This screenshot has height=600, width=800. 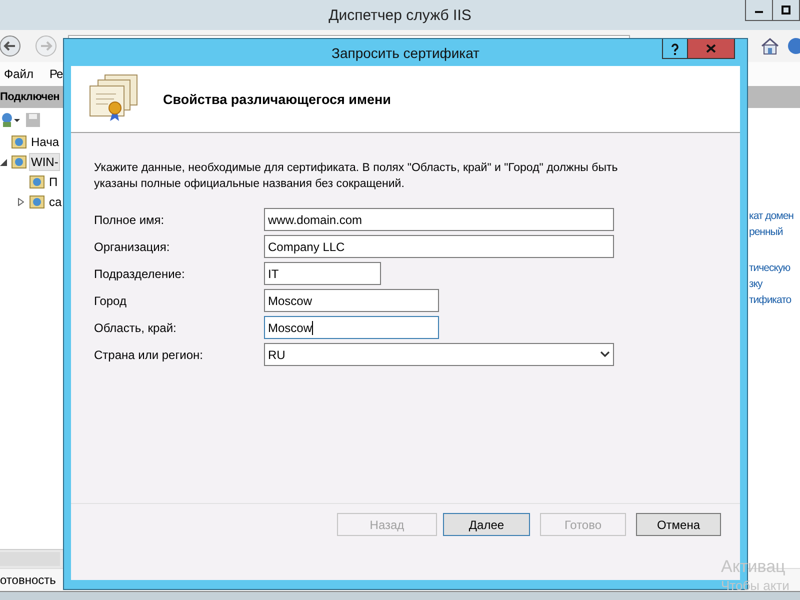 I want to click on wizard-button: Отмена, so click(x=678, y=524).